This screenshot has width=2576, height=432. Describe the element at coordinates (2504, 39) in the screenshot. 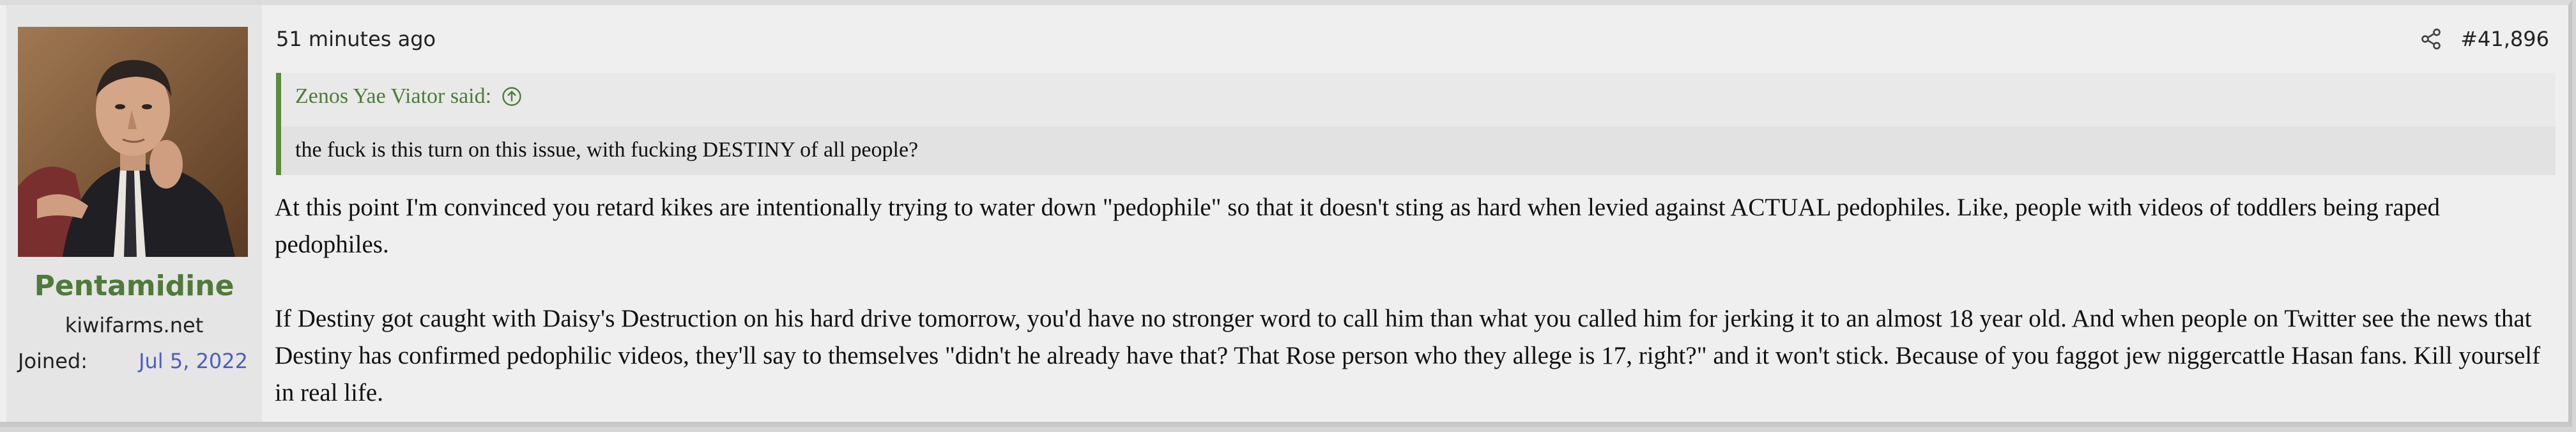

I see `post-number-link: #41,896` at that location.